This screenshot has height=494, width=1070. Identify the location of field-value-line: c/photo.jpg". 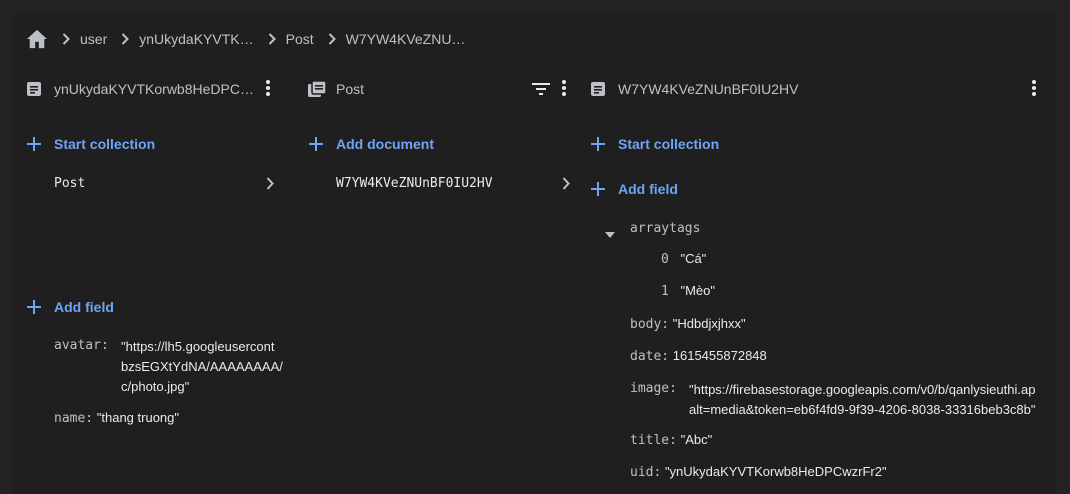
(155, 386).